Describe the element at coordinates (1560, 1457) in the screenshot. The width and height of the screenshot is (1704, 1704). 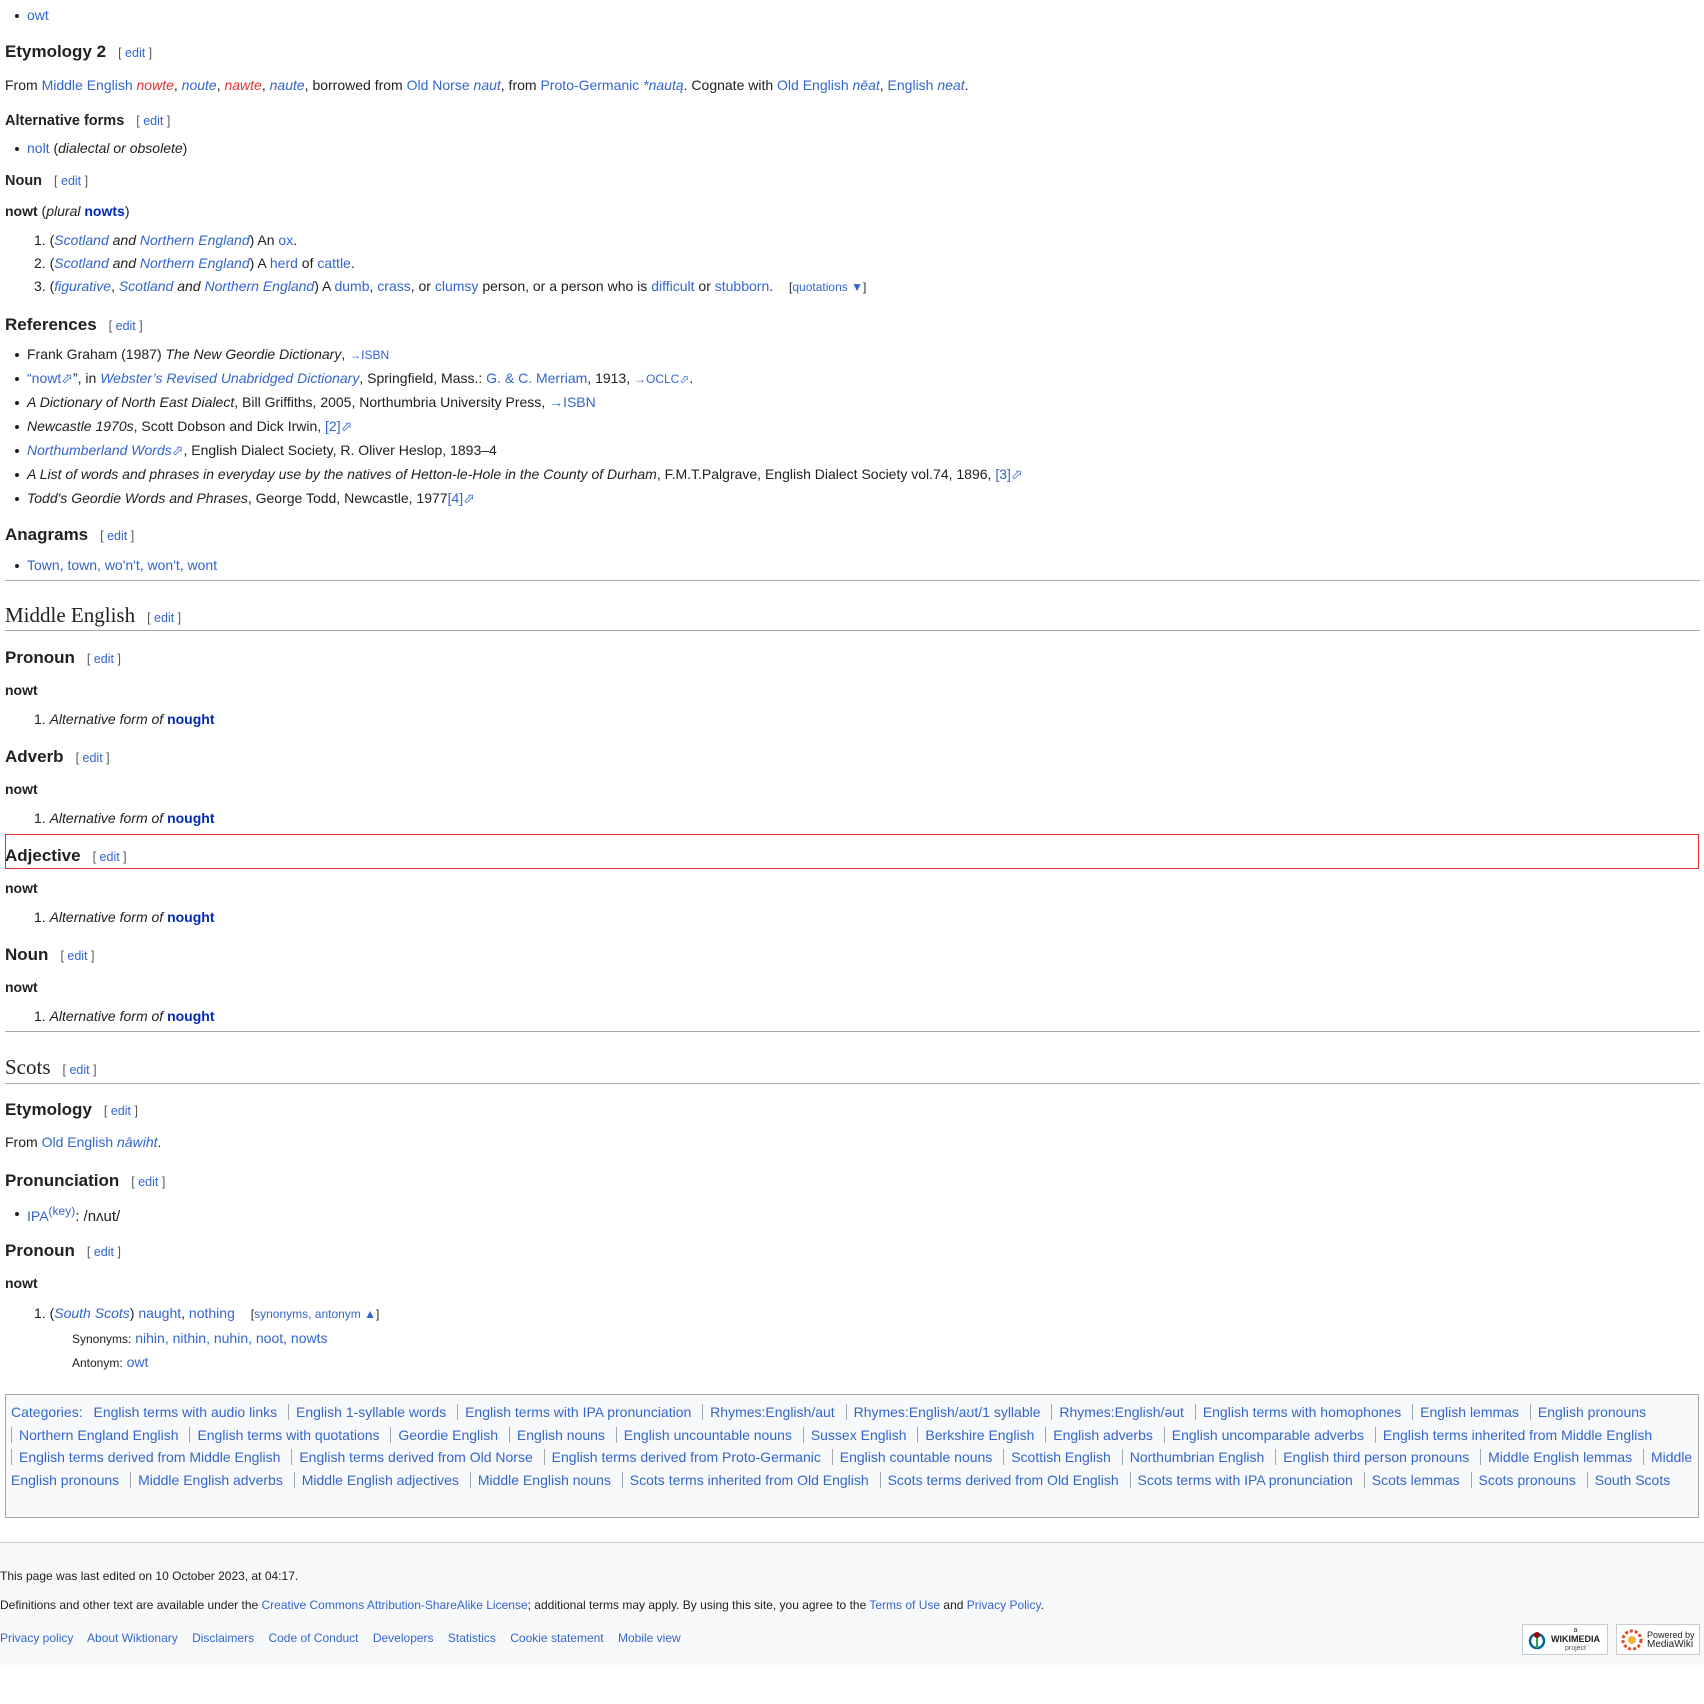
I see `category-link: Middle English lemmas` at that location.